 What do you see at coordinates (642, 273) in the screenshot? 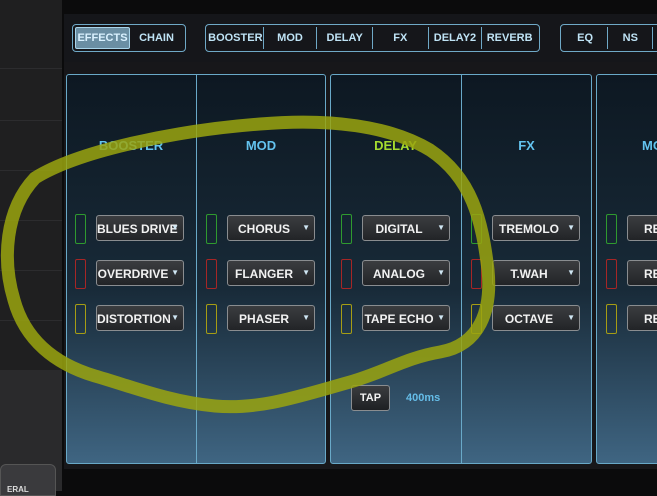
I see `mod2-slot-2-dropdown: RE` at bounding box center [642, 273].